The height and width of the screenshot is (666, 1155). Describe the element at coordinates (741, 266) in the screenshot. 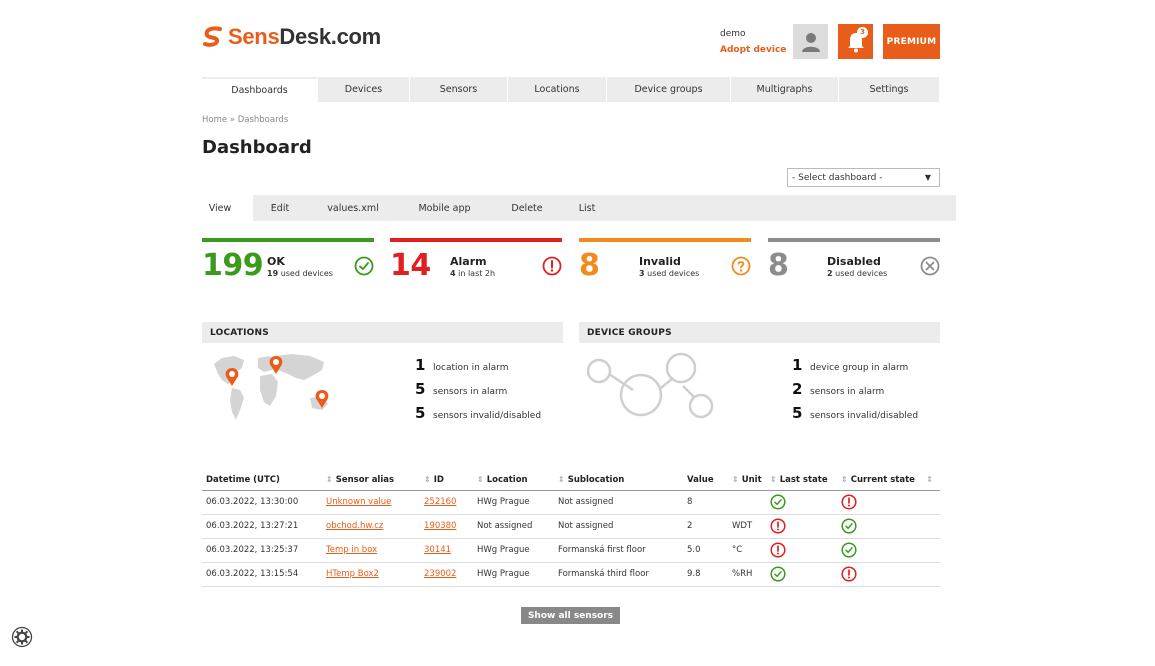

I see `question-circle-icon` at that location.